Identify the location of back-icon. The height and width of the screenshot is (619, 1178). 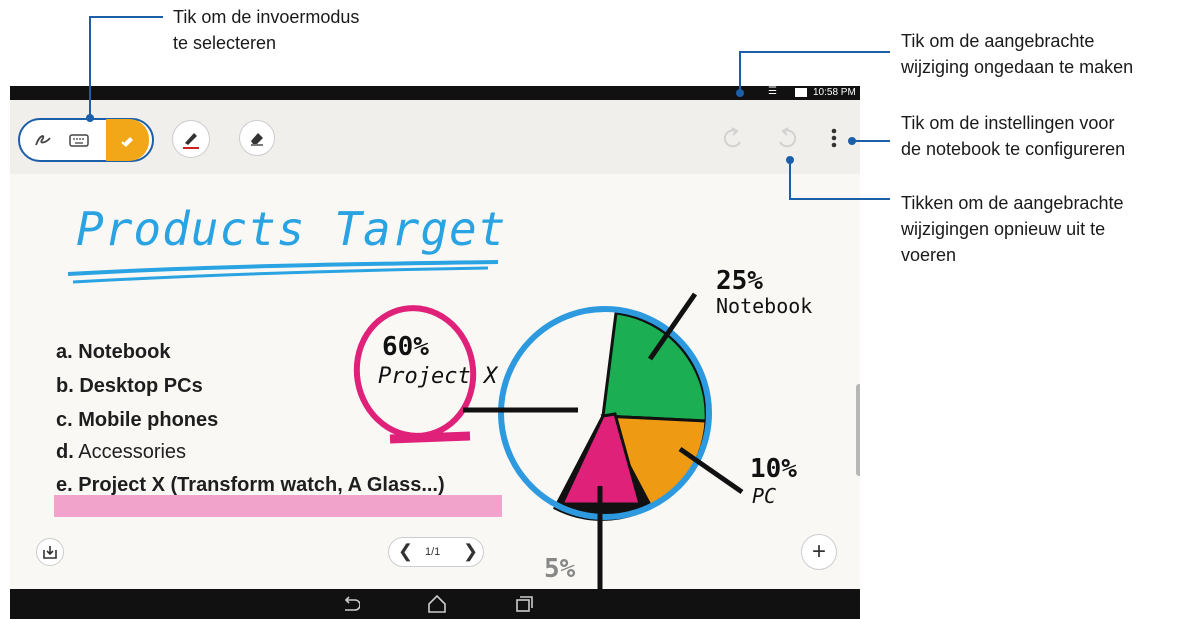
(352, 603).